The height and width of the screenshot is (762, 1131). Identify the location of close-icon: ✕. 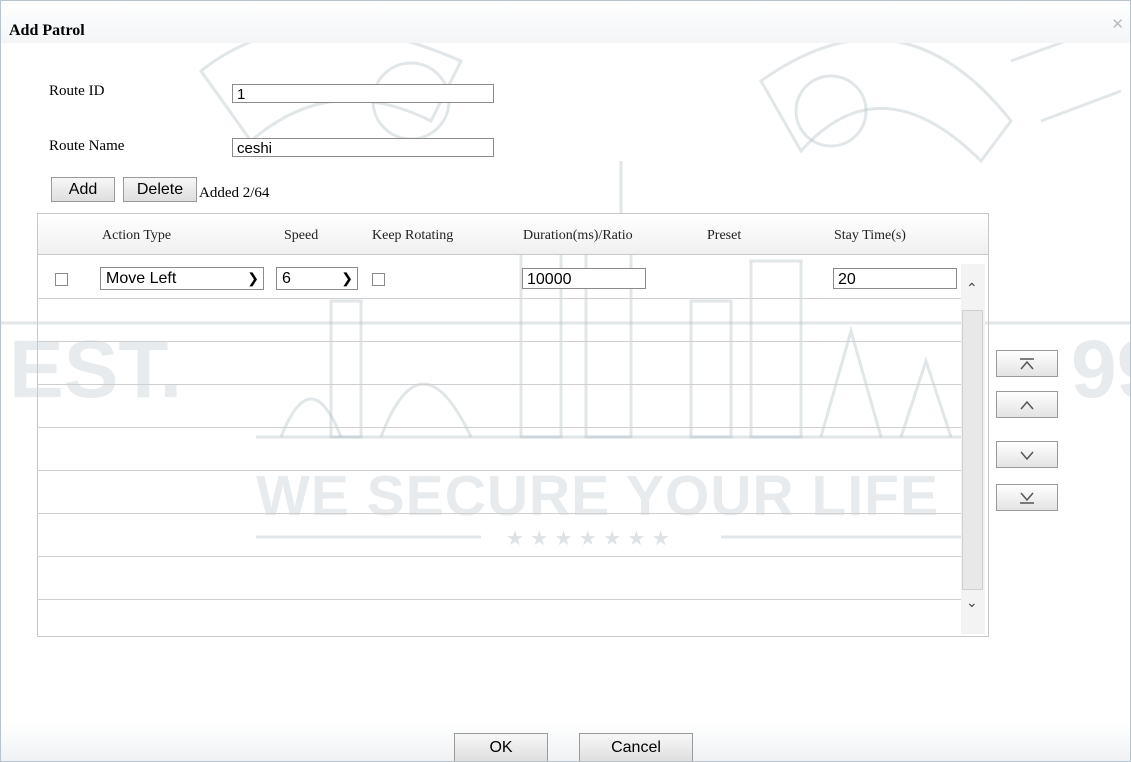
(1117, 24).